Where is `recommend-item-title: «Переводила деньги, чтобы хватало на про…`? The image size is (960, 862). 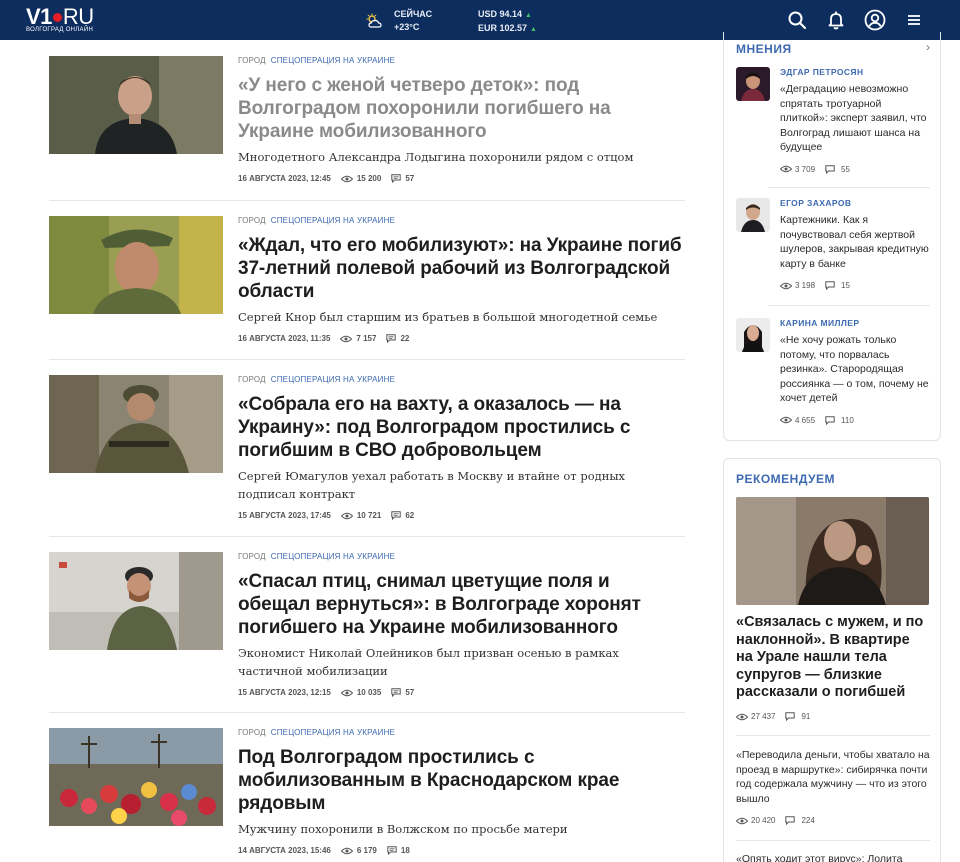
recommend-item-title: «Переводила деньги, чтобы хватало на про… is located at coordinates (833, 777).